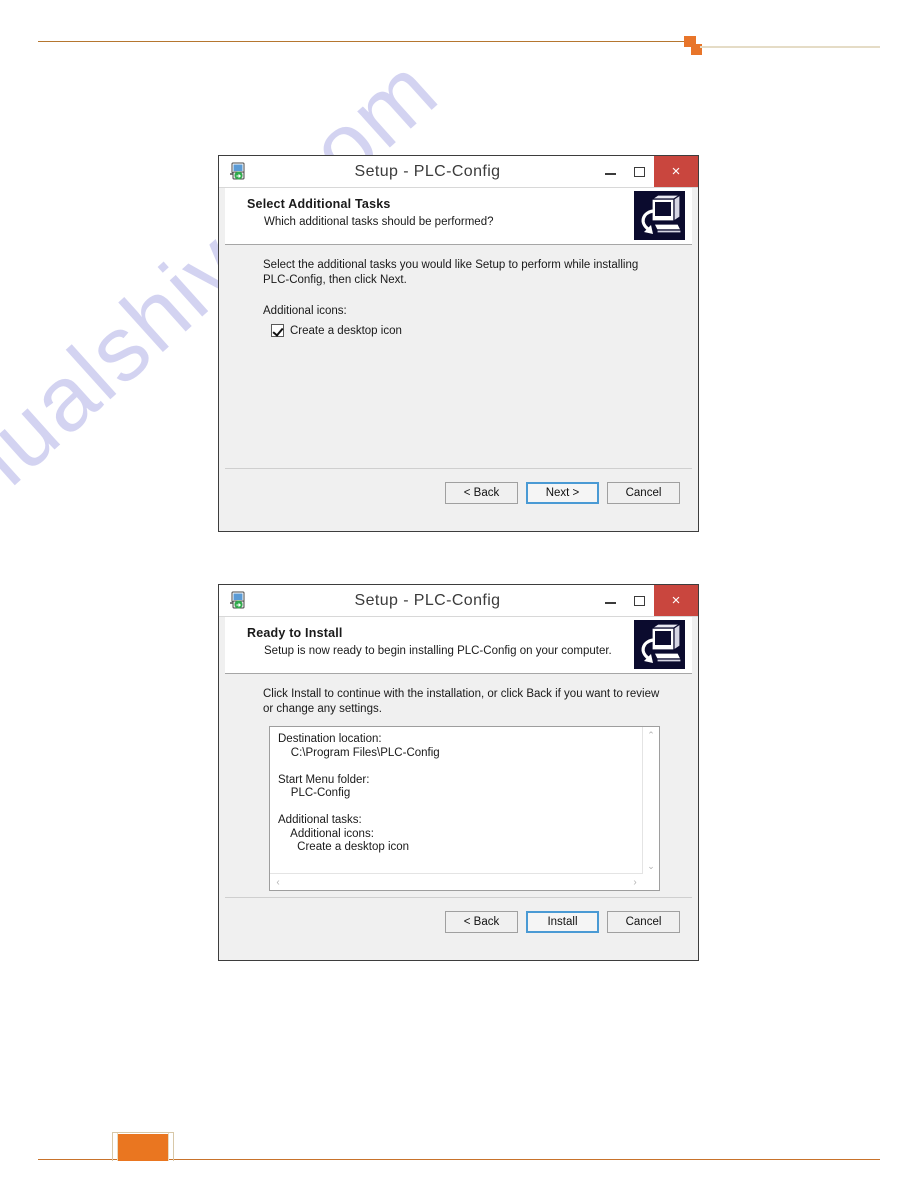 Image resolution: width=918 pixels, height=1188 pixels. Describe the element at coordinates (790, 47) in the screenshot. I see `header-rule-right` at that location.